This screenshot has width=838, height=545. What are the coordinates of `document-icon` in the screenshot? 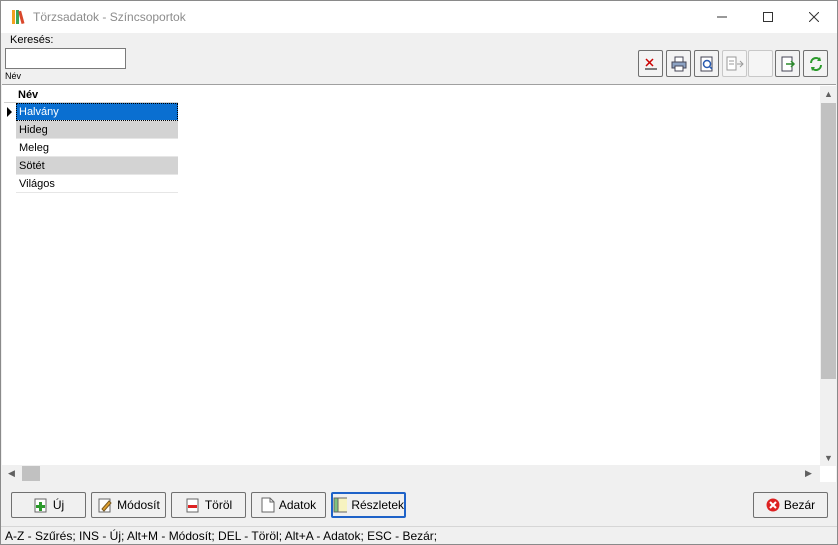 It's located at (268, 505).